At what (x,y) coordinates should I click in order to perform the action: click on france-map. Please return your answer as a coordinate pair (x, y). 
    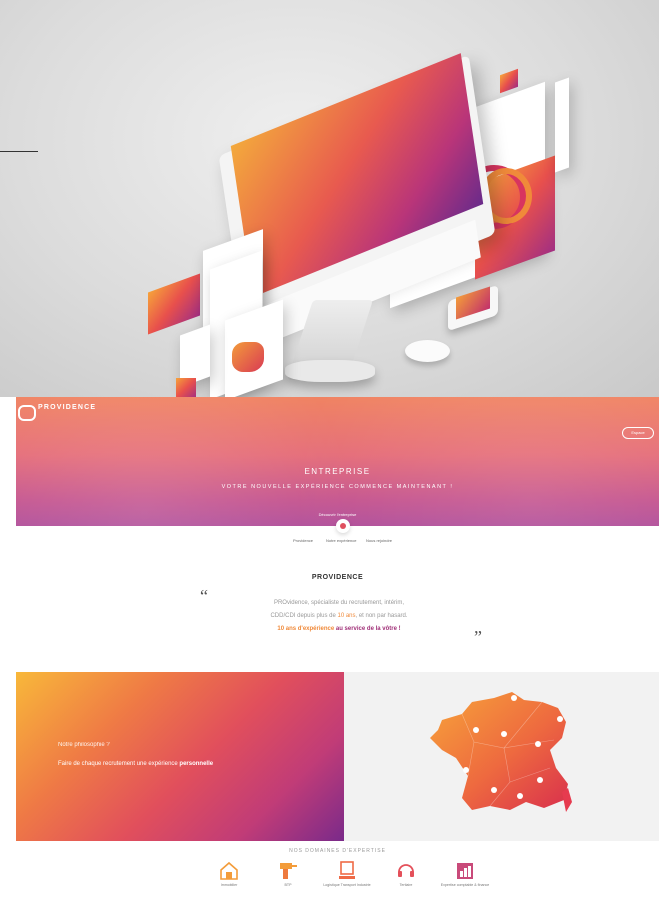
    Looking at the image, I should click on (501, 756).